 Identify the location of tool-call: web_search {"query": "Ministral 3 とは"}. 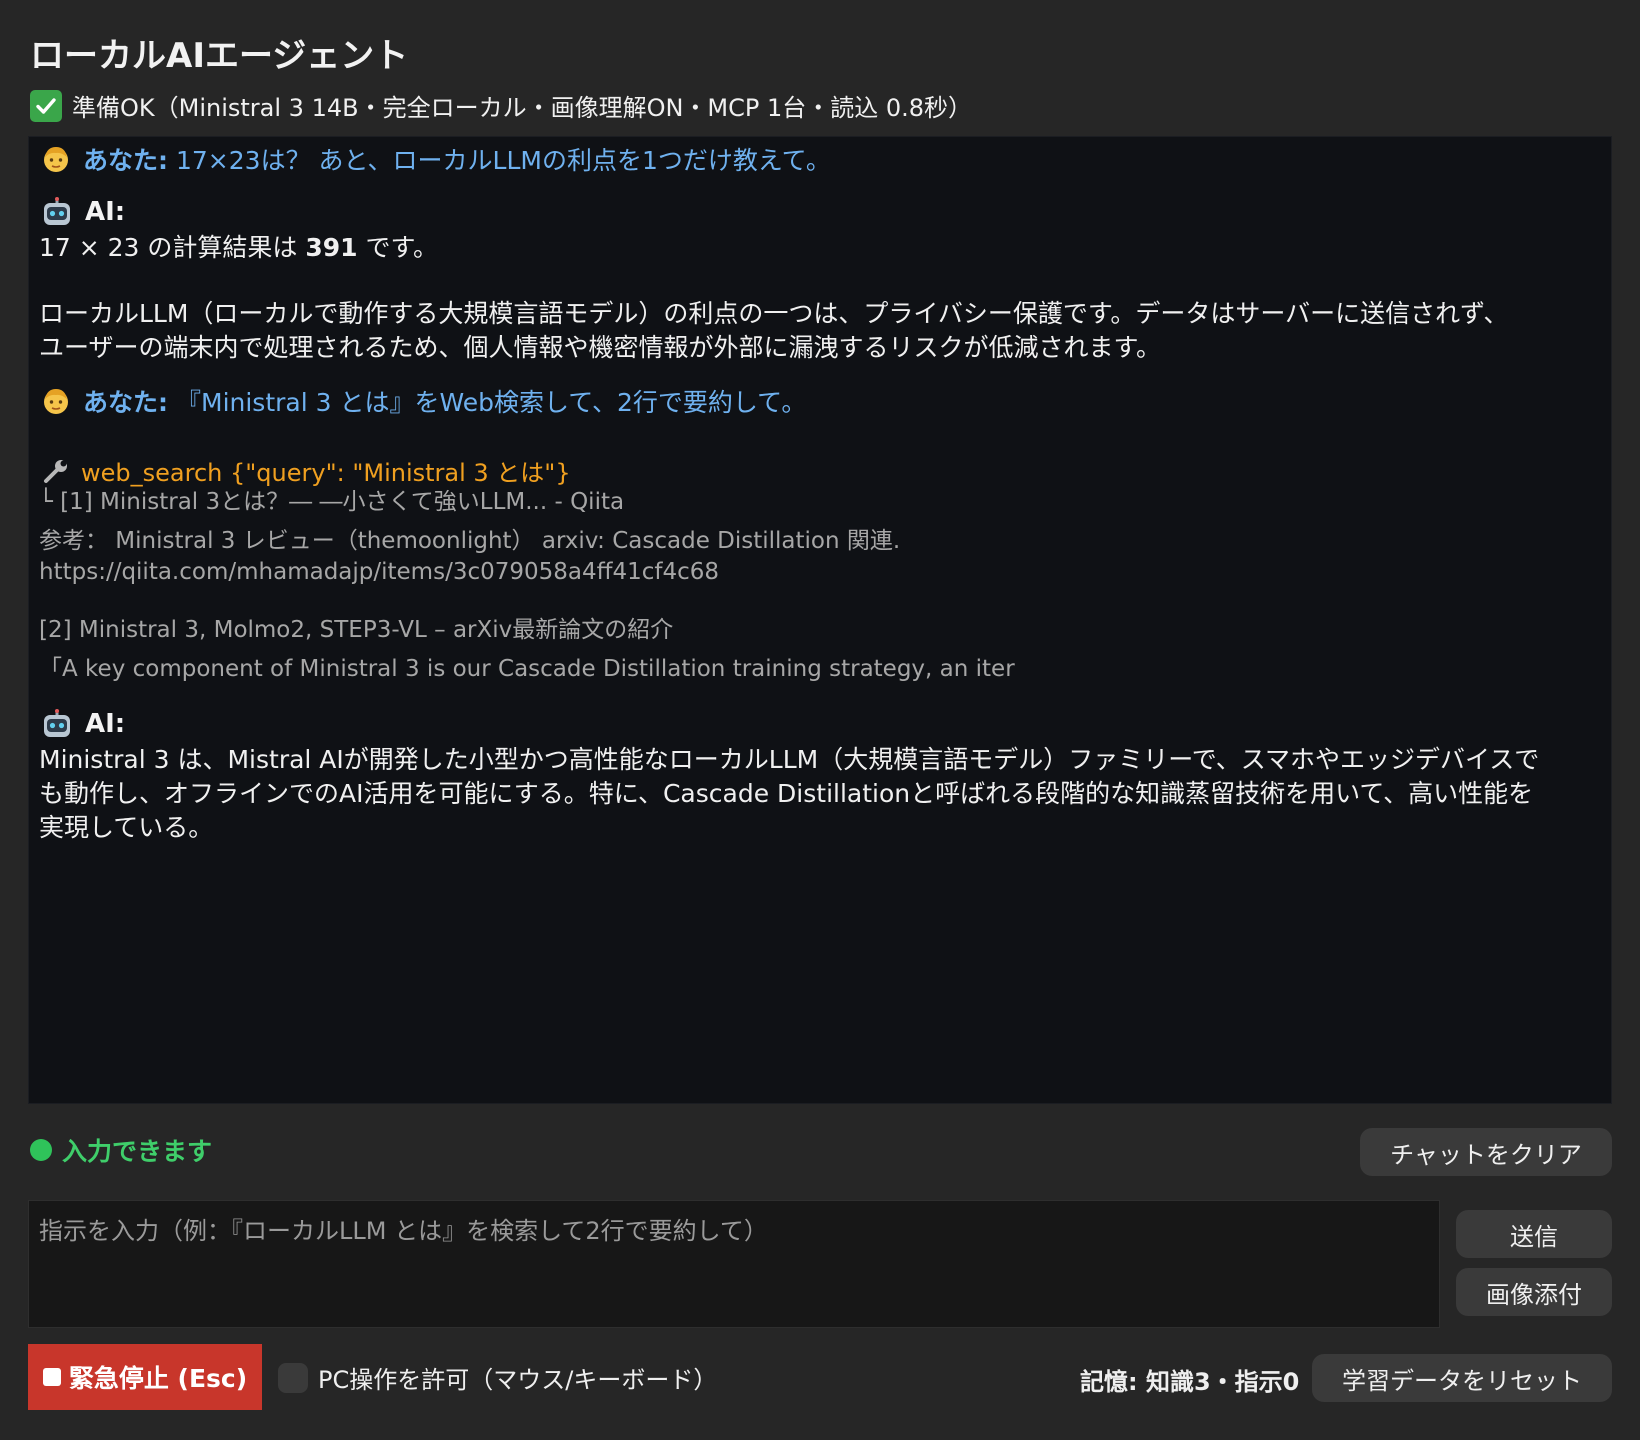
(306, 470).